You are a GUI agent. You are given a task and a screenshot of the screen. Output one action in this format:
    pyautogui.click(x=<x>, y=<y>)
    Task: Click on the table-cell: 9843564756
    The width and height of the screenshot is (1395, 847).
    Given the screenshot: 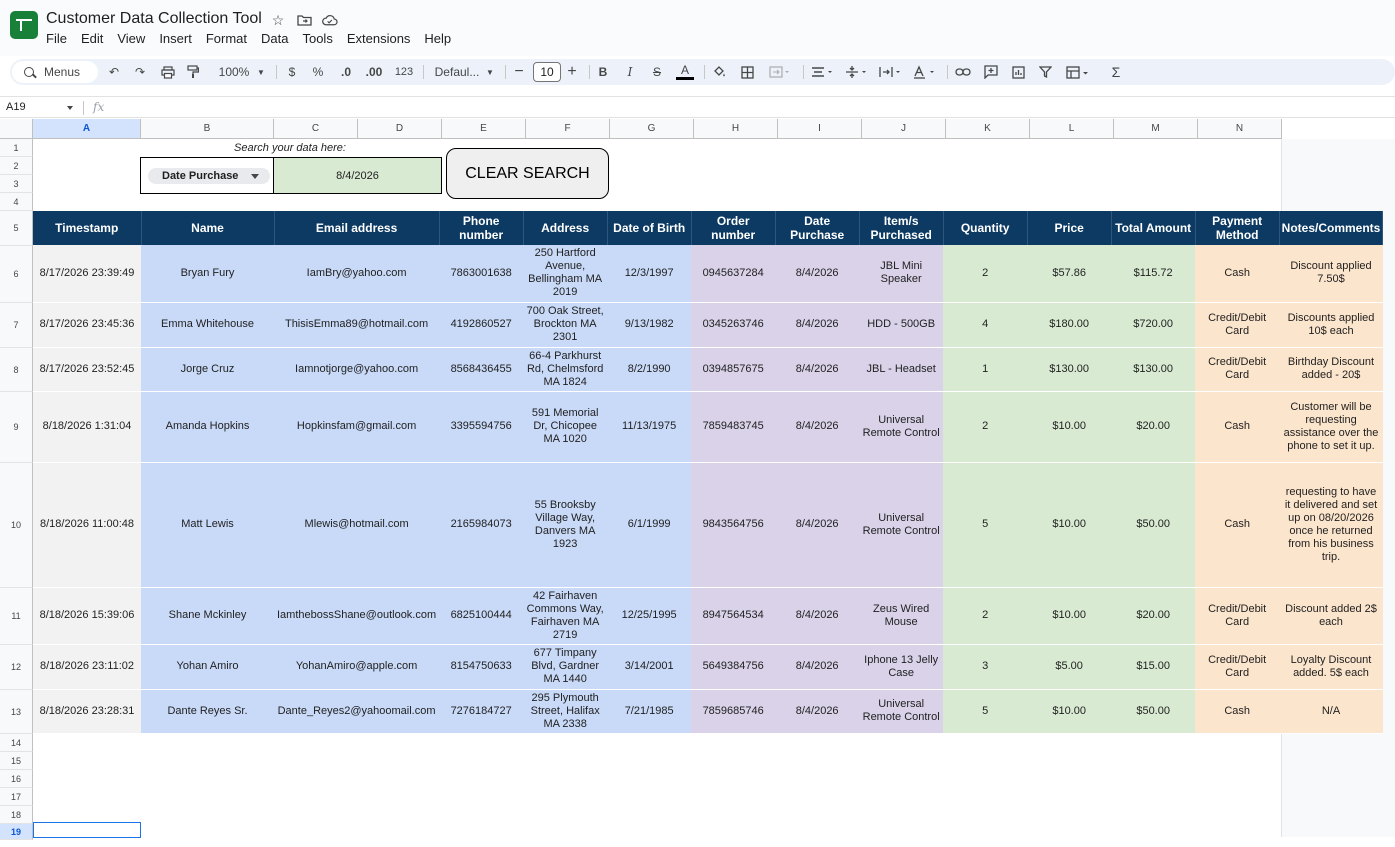 What is the action you would take?
    pyautogui.click(x=733, y=525)
    